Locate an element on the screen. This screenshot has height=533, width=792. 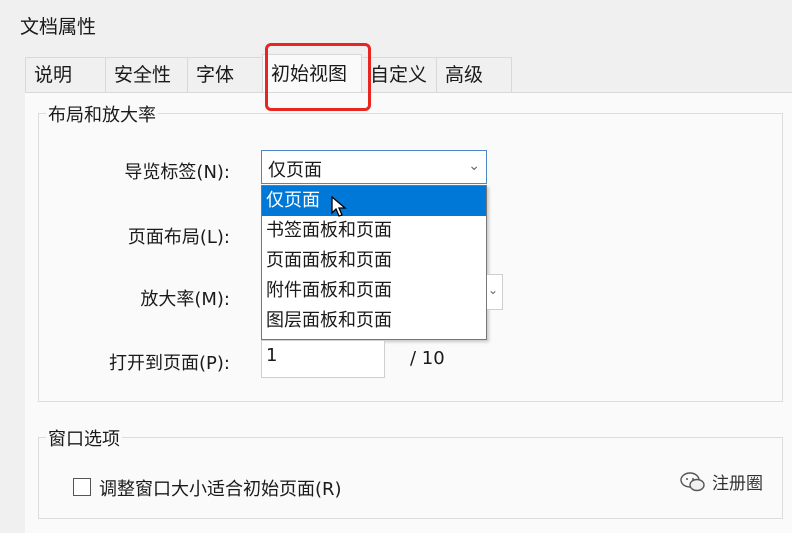
window-options-group-title: 窗口选项 is located at coordinates (84, 438).